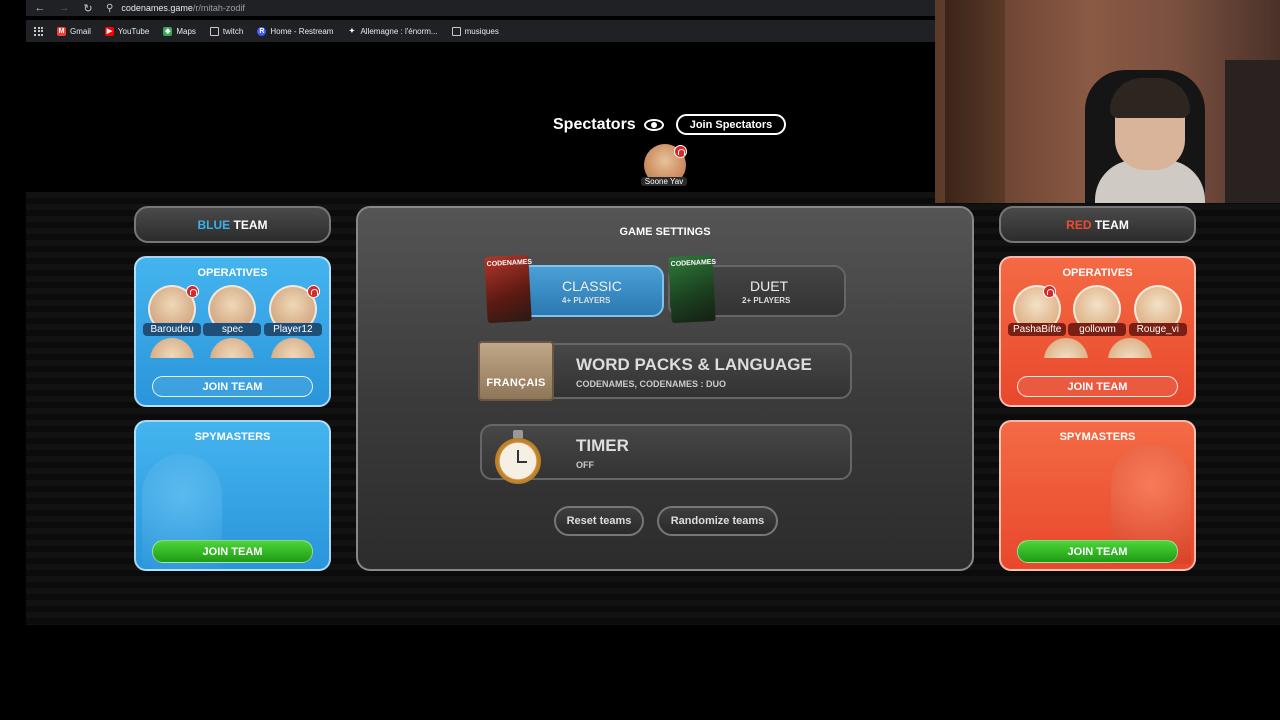  I want to click on webcam-door, so click(975, 101).